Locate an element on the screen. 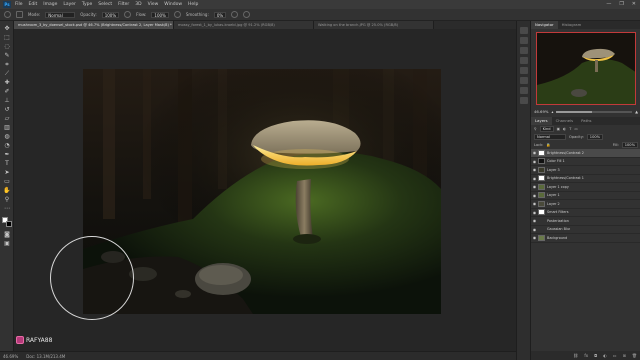  layer-row: ◉ Layer 2 is located at coordinates (585, 204).